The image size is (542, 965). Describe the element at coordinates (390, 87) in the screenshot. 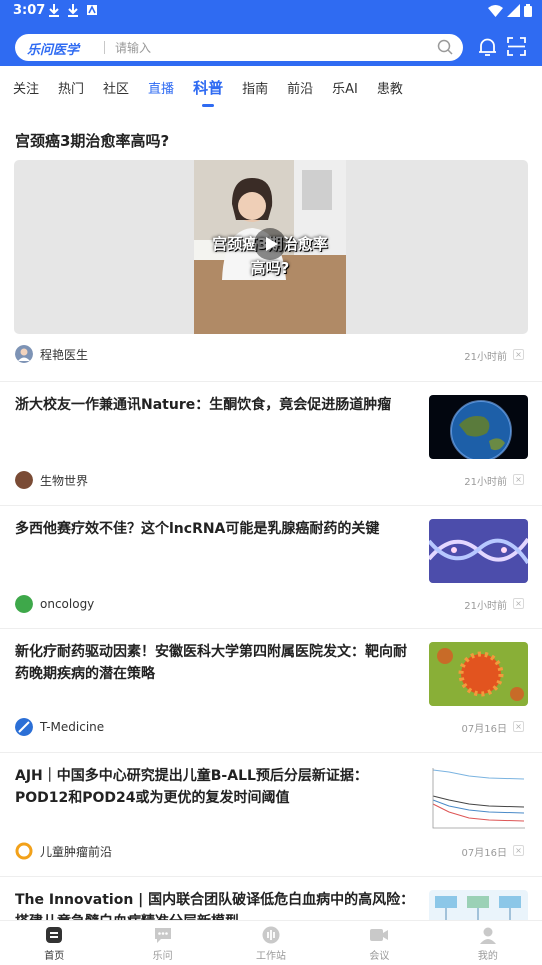

I see `tab-patient-education: 患教` at that location.